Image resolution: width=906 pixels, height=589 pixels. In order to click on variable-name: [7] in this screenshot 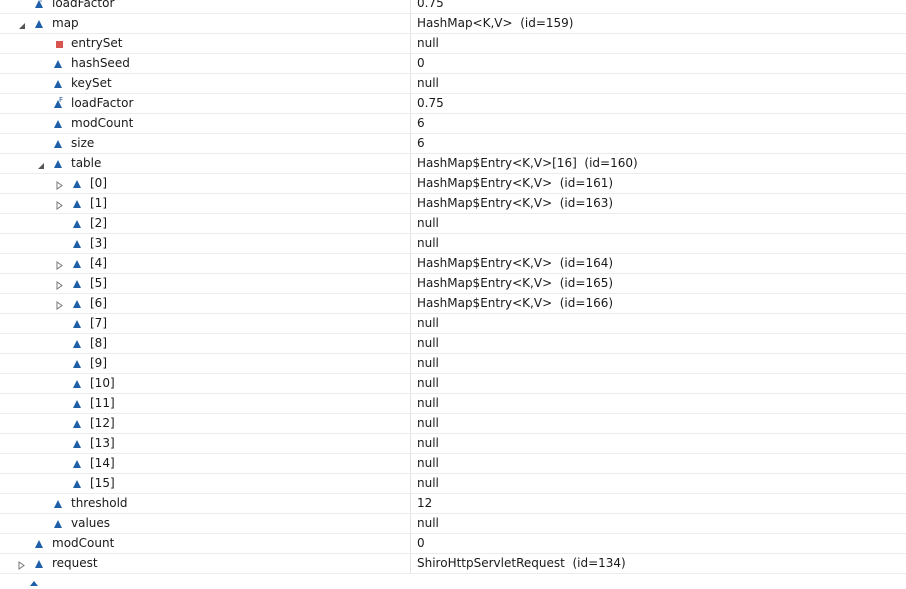, I will do `click(98, 323)`.